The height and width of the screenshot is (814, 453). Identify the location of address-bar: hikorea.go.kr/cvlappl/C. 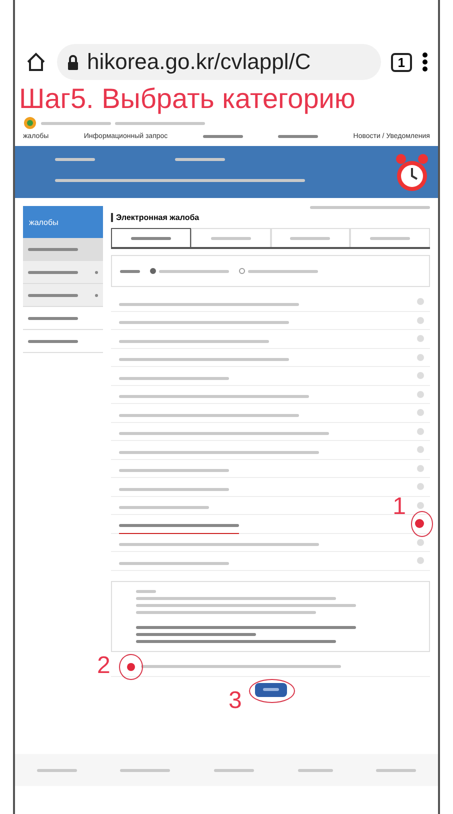
(219, 62).